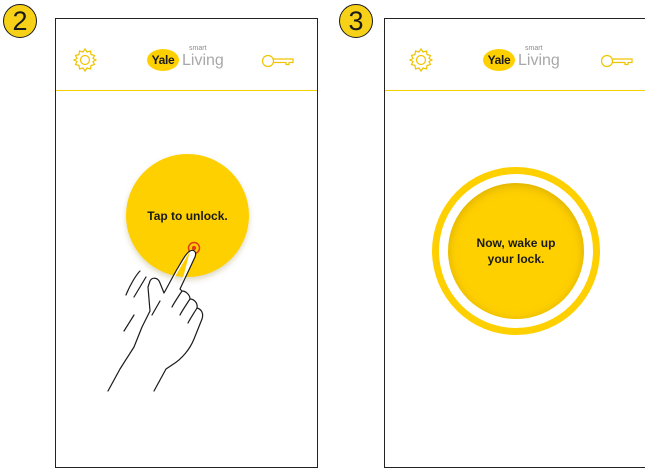 The height and width of the screenshot is (473, 645). Describe the element at coordinates (187, 215) in the screenshot. I see `tap-to-unlock-label: Tap to unlock.` at that location.